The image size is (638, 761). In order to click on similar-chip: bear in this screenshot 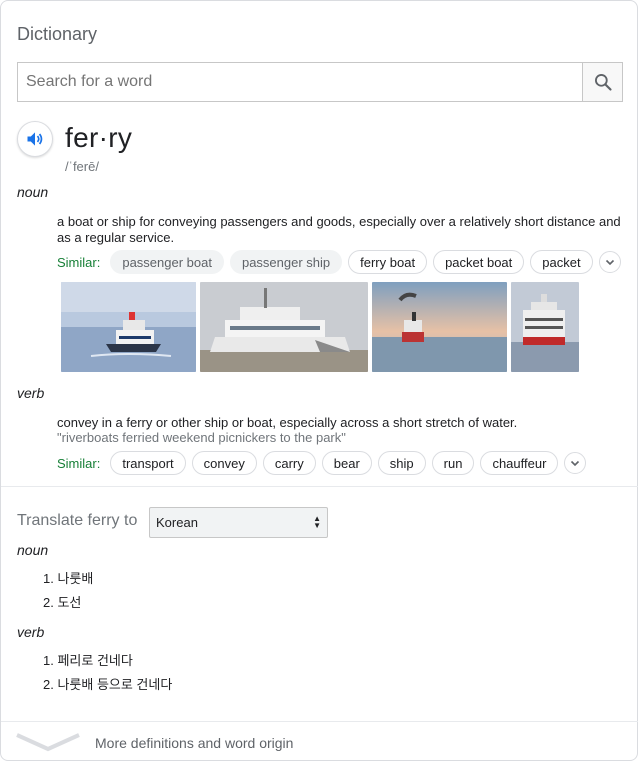, I will do `click(346, 463)`.